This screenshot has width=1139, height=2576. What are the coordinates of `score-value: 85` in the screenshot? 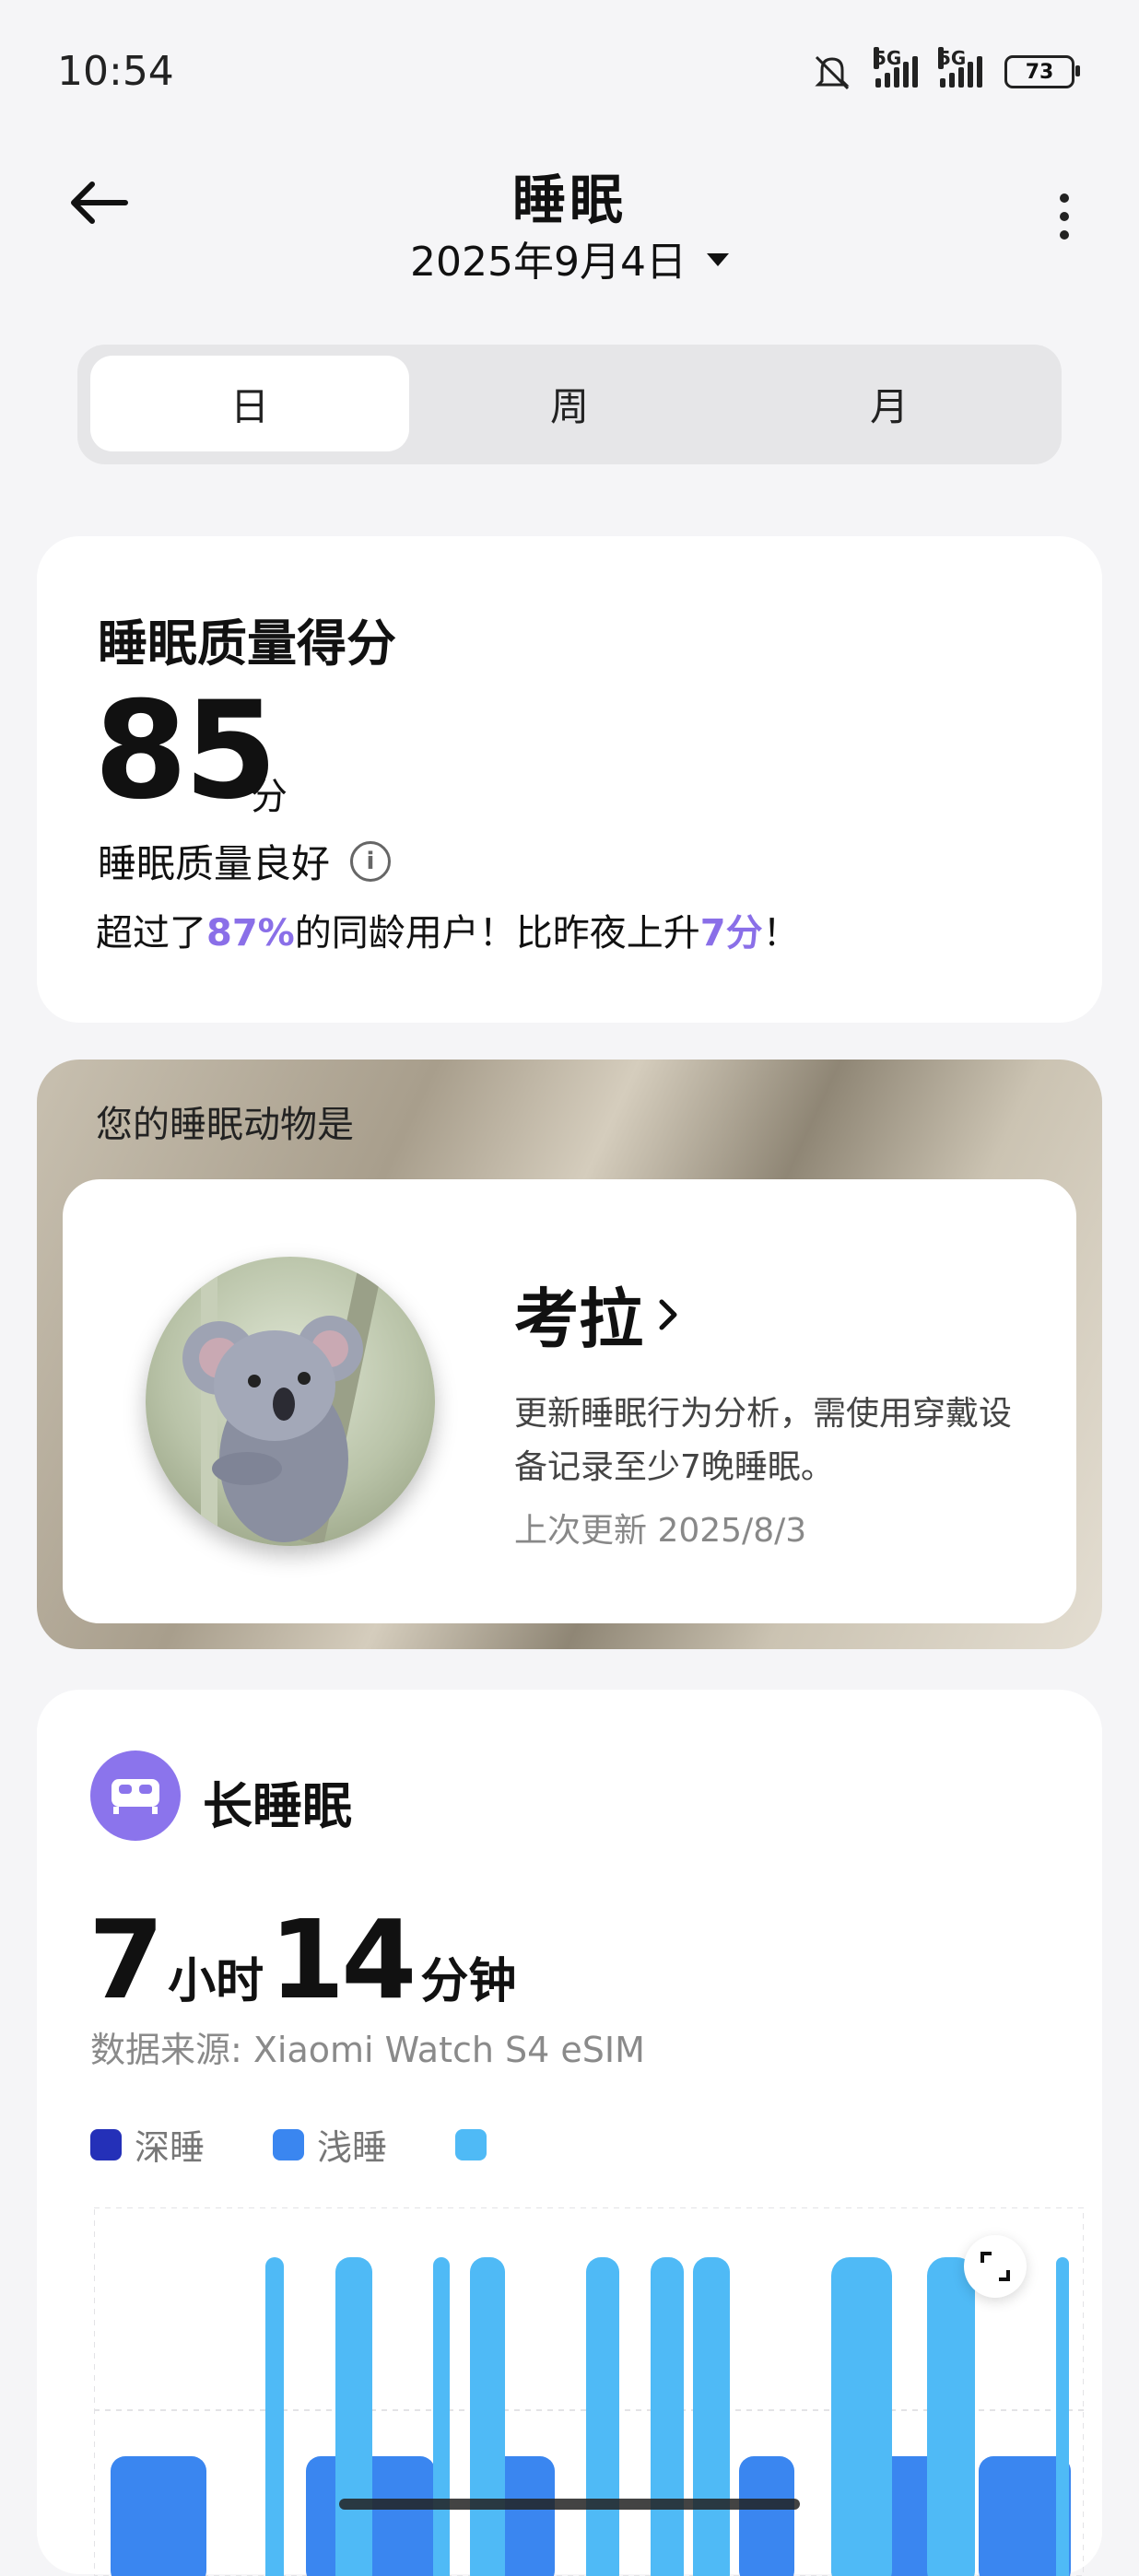 It's located at (185, 751).